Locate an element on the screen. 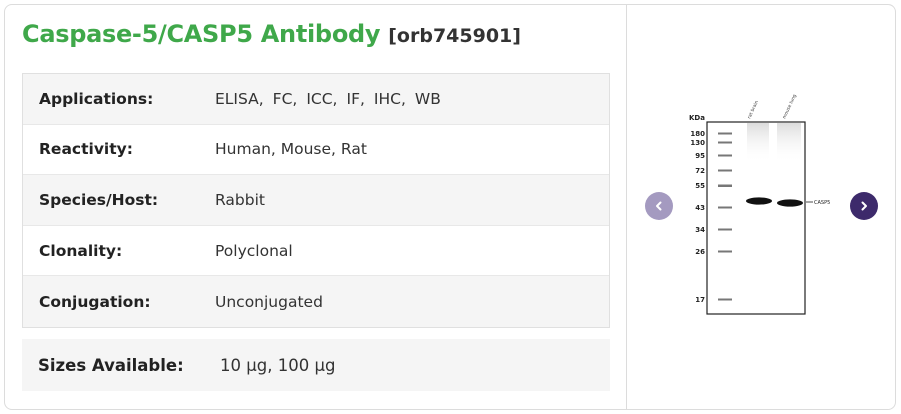 This screenshot has height=414, width=901. application-item: ICC, is located at coordinates (322, 98).